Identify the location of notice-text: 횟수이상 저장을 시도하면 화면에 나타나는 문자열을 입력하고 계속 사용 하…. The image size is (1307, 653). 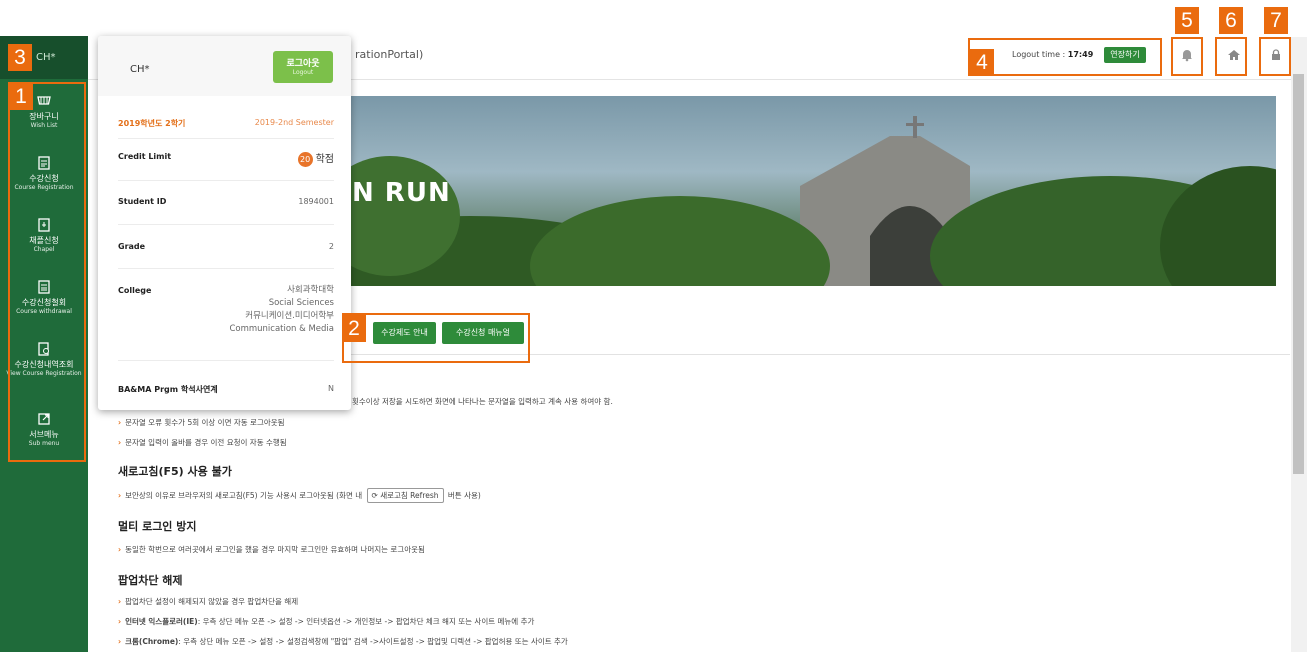
(482, 401).